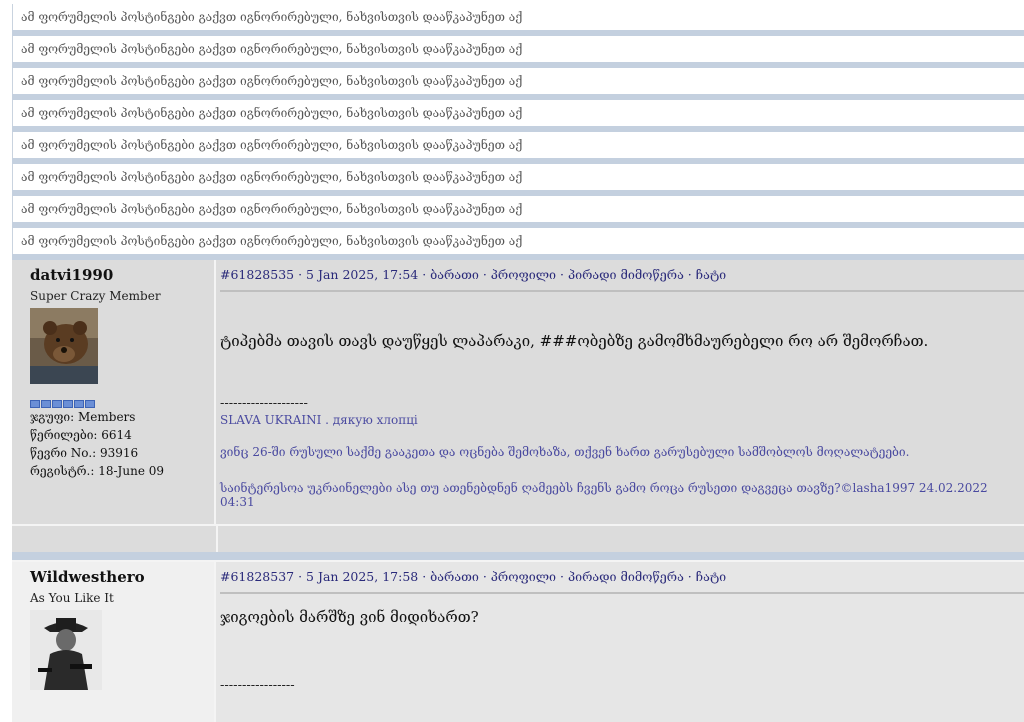 This screenshot has height=722, width=1024. I want to click on signature-line-1: SLAVA UKRAINI . дякую хлопці, so click(319, 420).